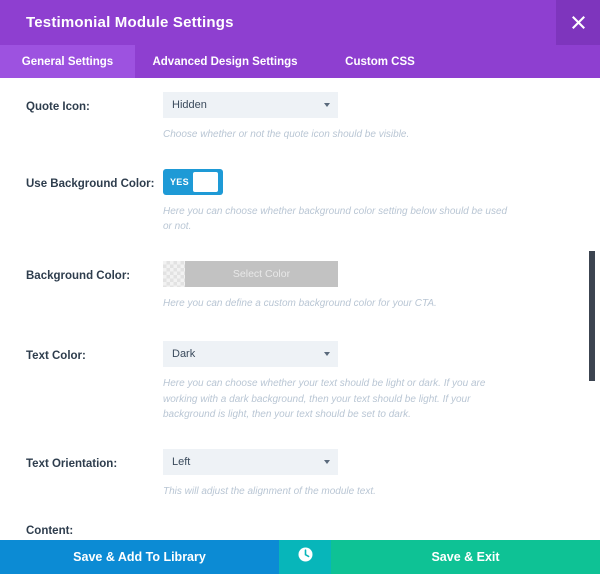 The height and width of the screenshot is (574, 600). Describe the element at coordinates (184, 354) in the screenshot. I see `text-color-select-value: Dark` at that location.